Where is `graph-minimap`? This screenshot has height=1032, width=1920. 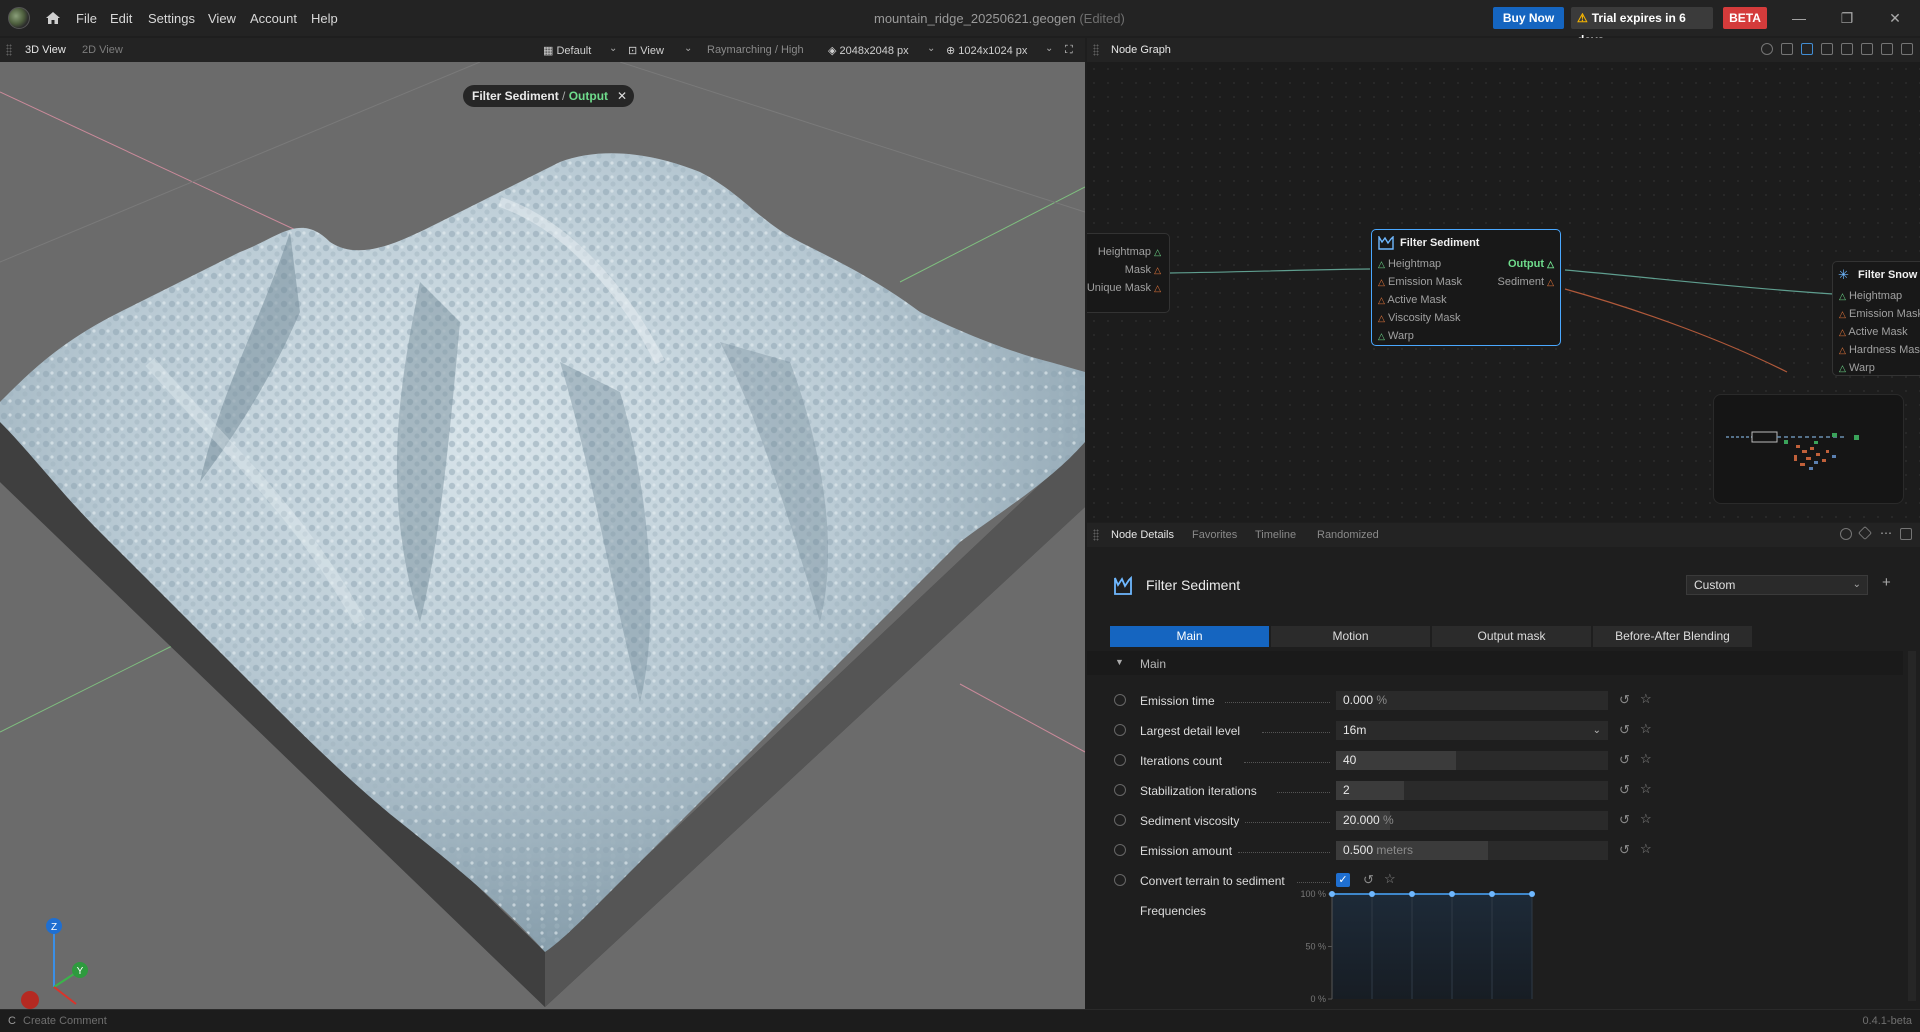 graph-minimap is located at coordinates (1808, 449).